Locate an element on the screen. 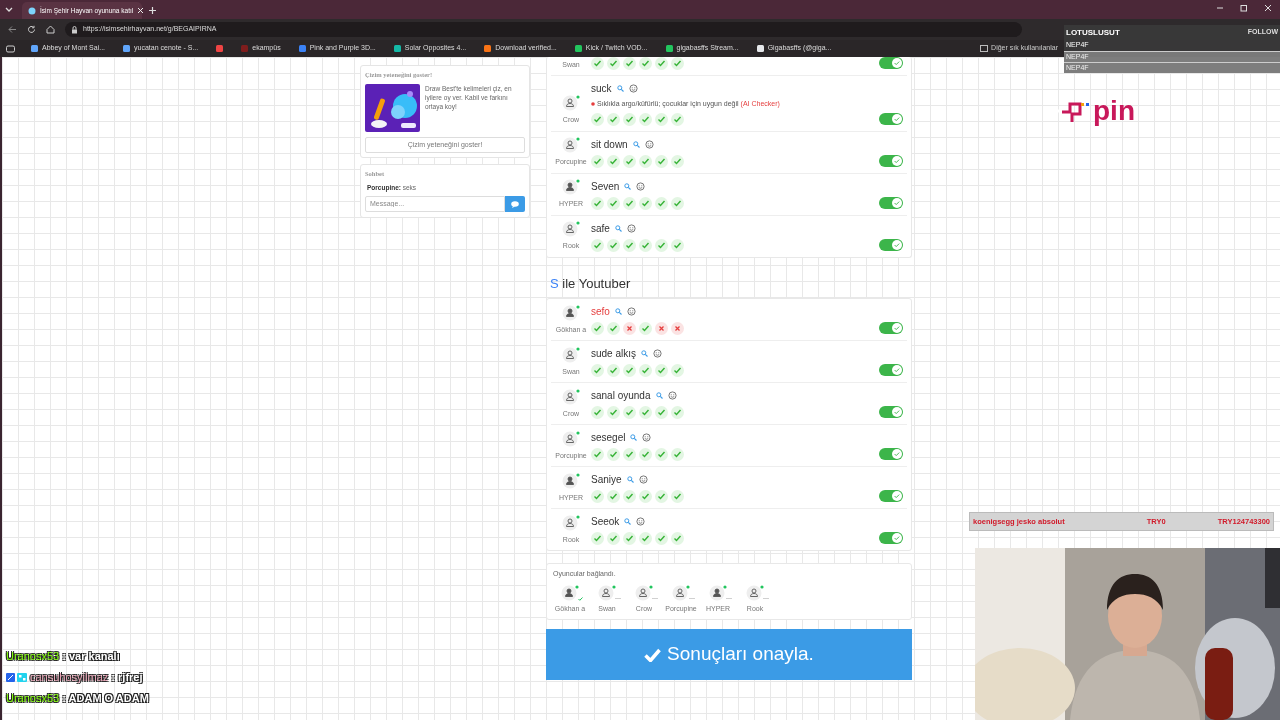  reload-icon is located at coordinates (31, 29).